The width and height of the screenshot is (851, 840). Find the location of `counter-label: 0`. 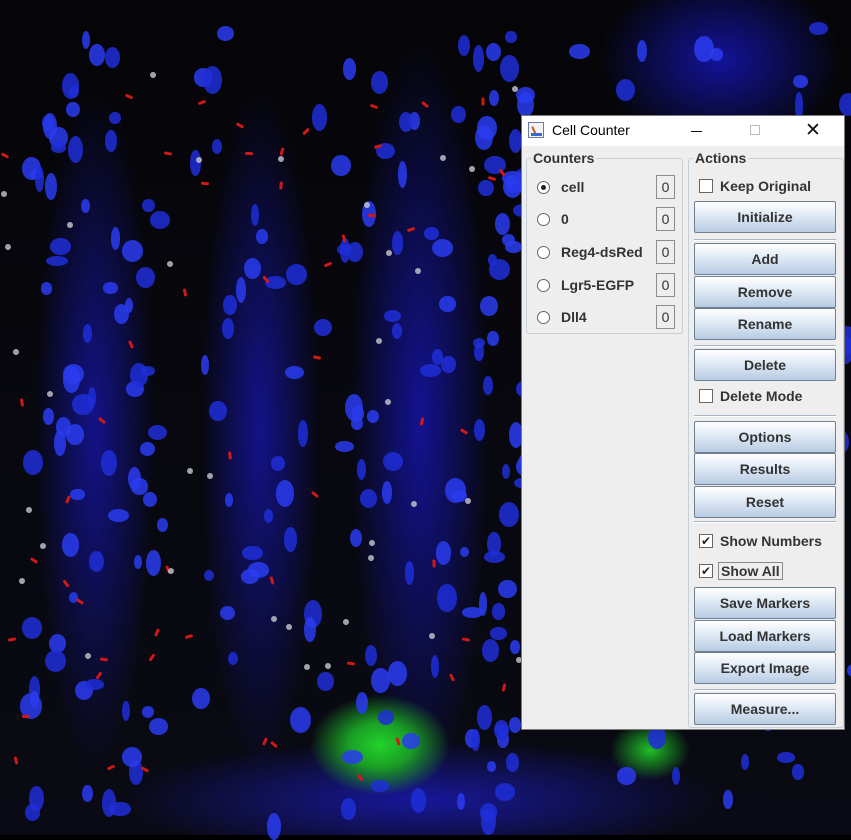

counter-label: 0 is located at coordinates (565, 219).